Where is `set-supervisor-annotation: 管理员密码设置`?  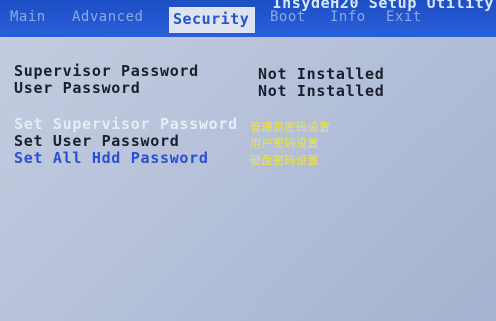
set-supervisor-annotation: 管理员密码设置 is located at coordinates (290, 127).